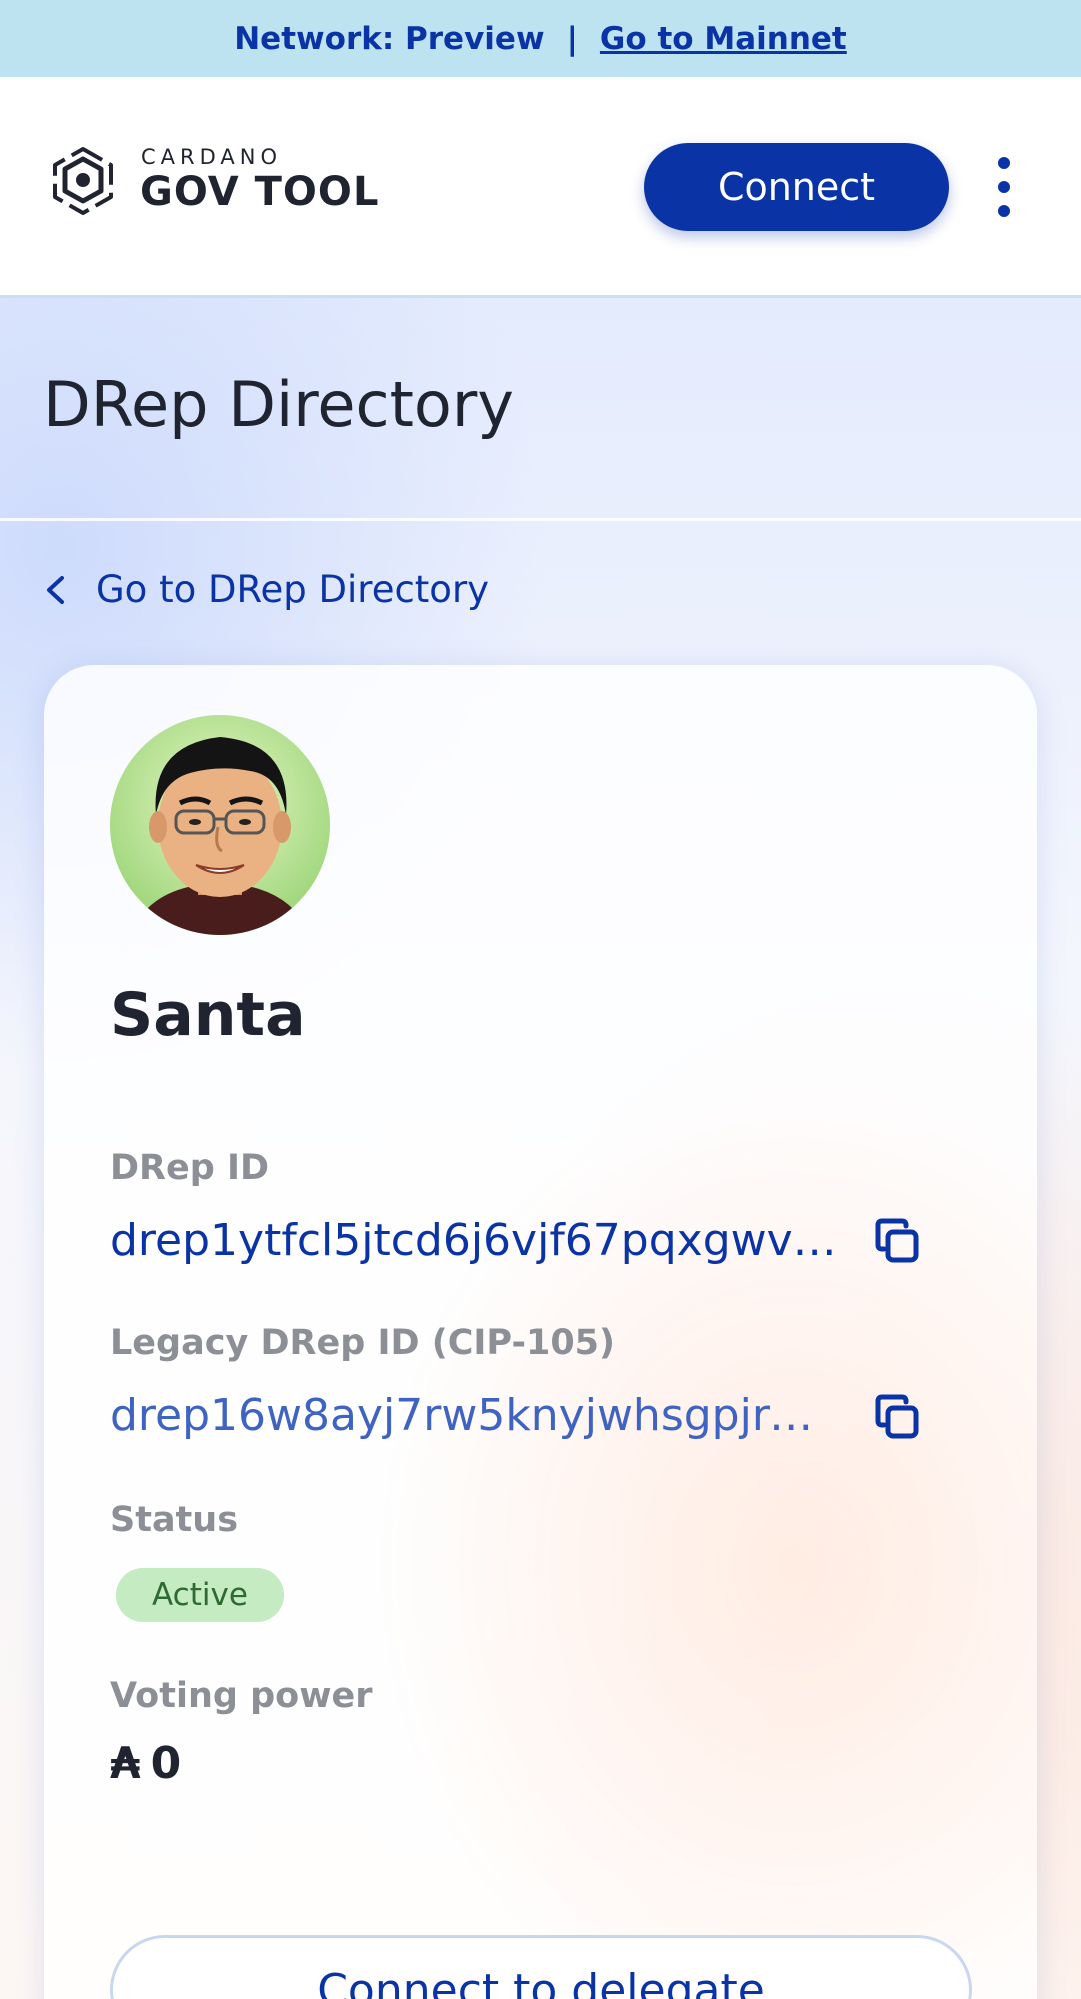 The width and height of the screenshot is (1081, 1999). I want to click on network-bar: Network: Preview | Go to Mainnet, so click(540, 38).